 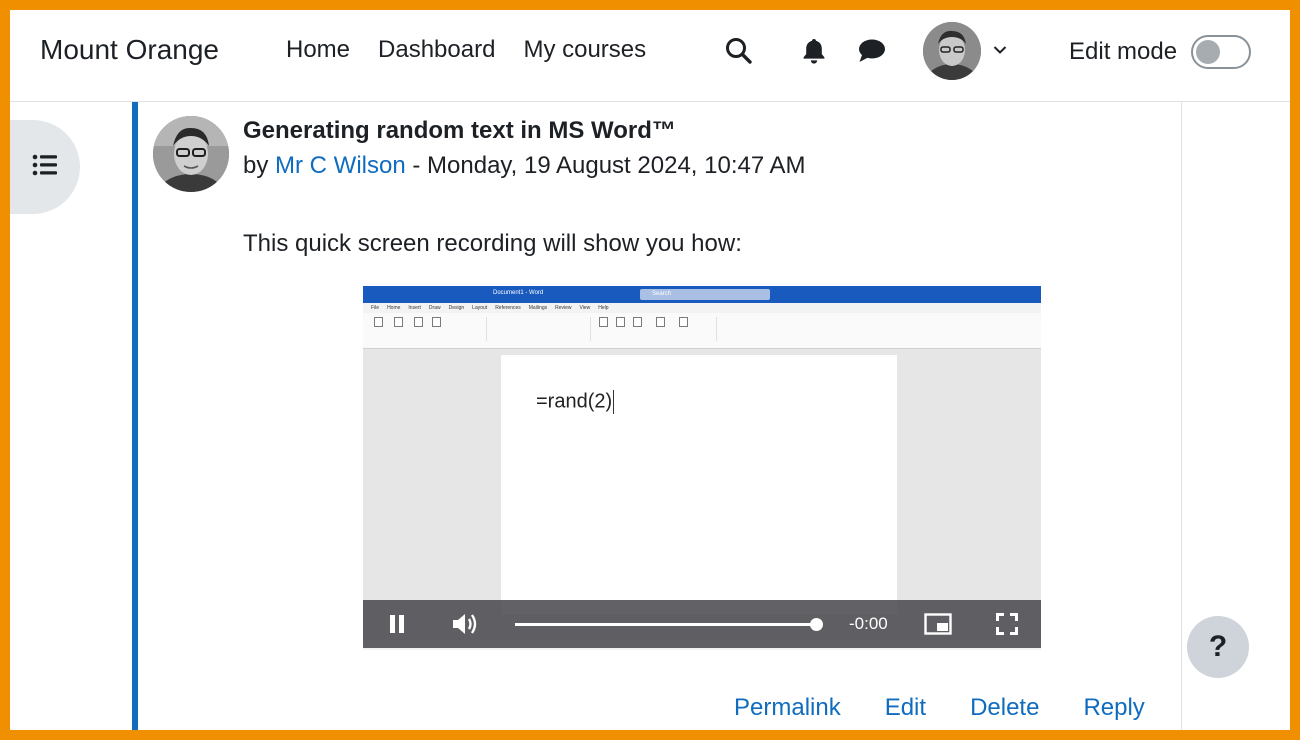 What do you see at coordinates (456, 308) in the screenshot?
I see `word-tab: Design` at bounding box center [456, 308].